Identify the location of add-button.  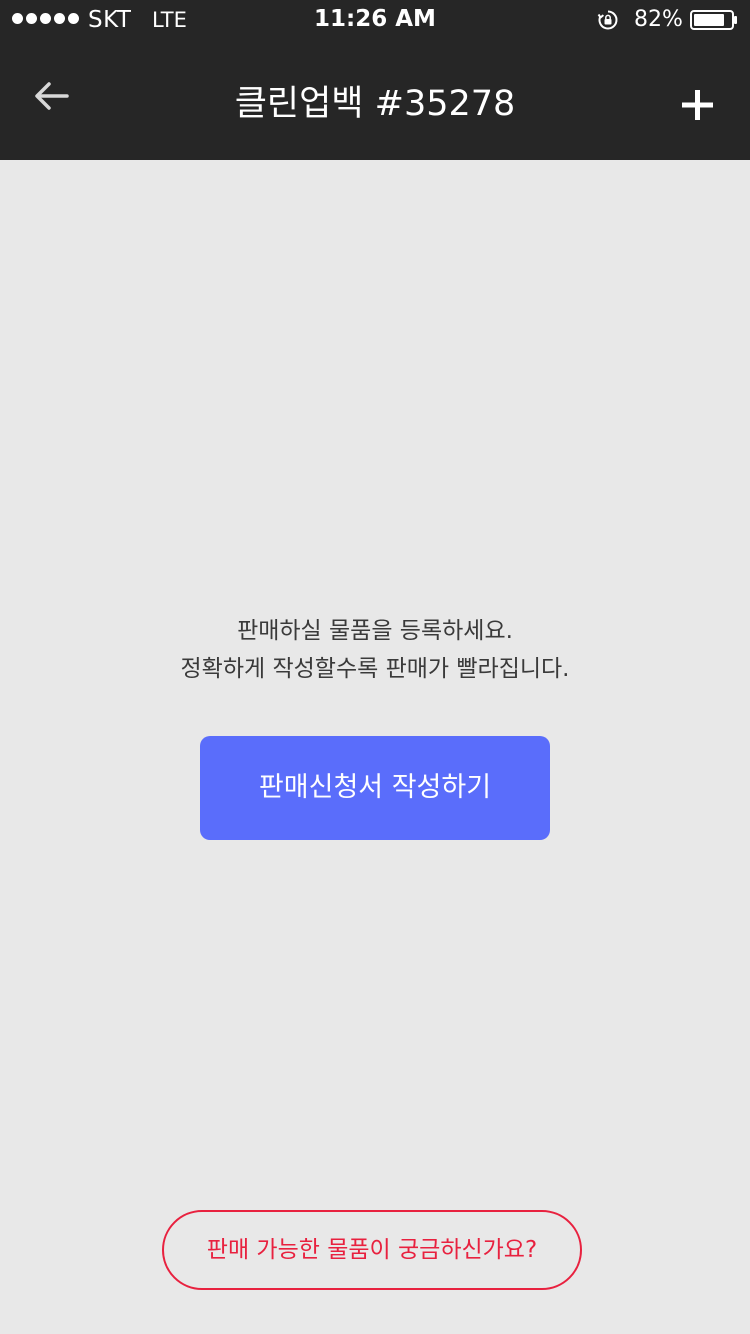
(697, 105).